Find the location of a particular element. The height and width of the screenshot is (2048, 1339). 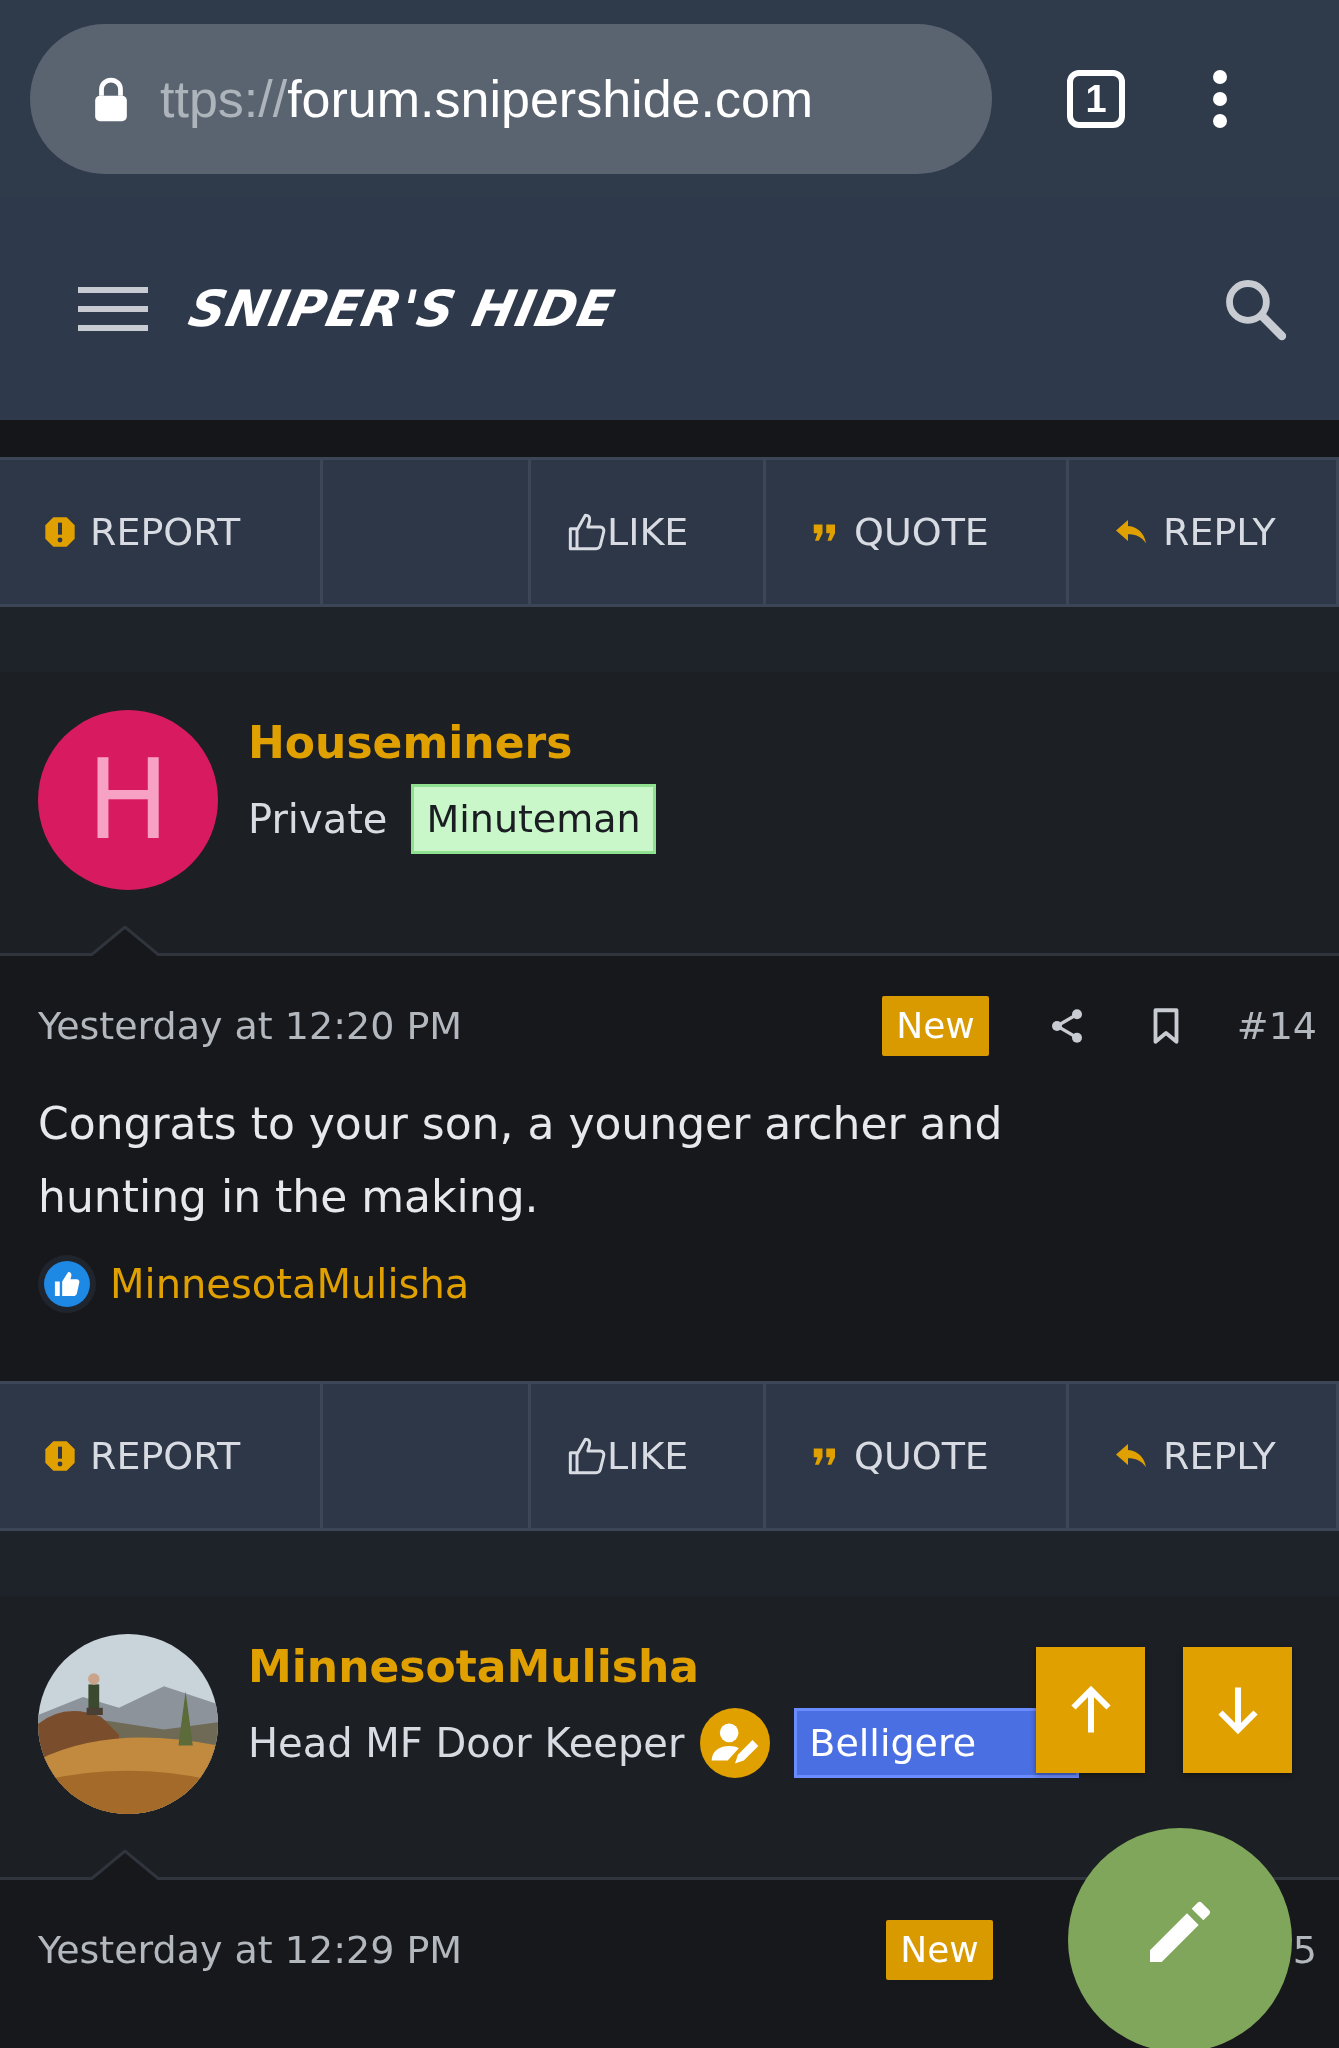

post-text: Congrats to your son, a younger archer and hunting in the making. is located at coordinates (521, 1160).